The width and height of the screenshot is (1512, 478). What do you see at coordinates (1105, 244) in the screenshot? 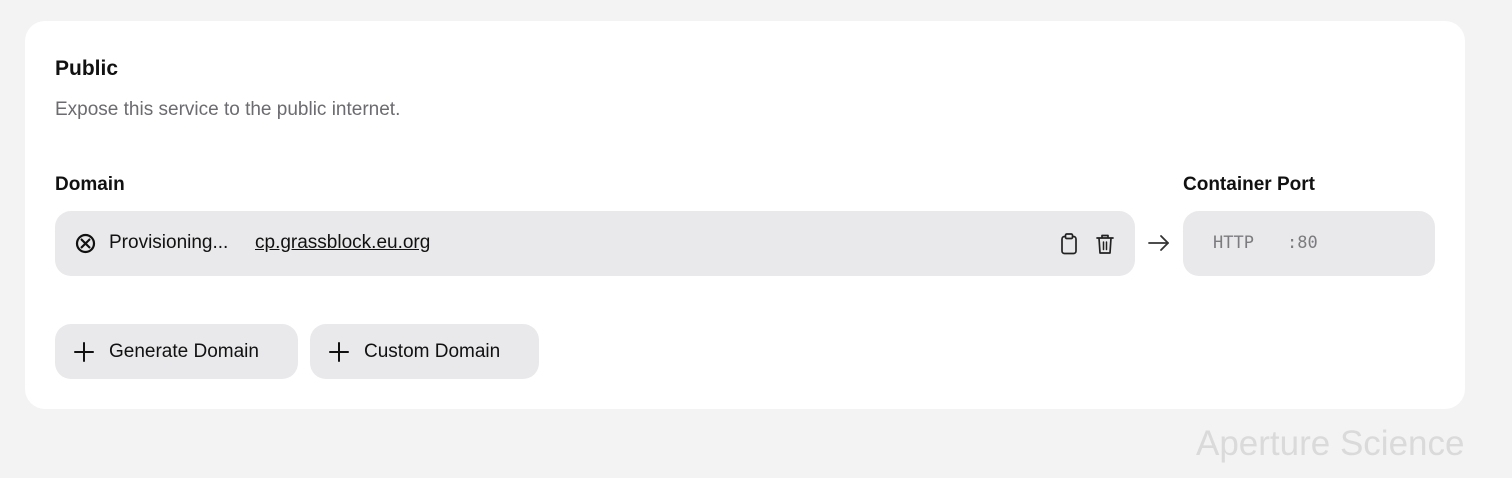
I see `trash-icon` at bounding box center [1105, 244].